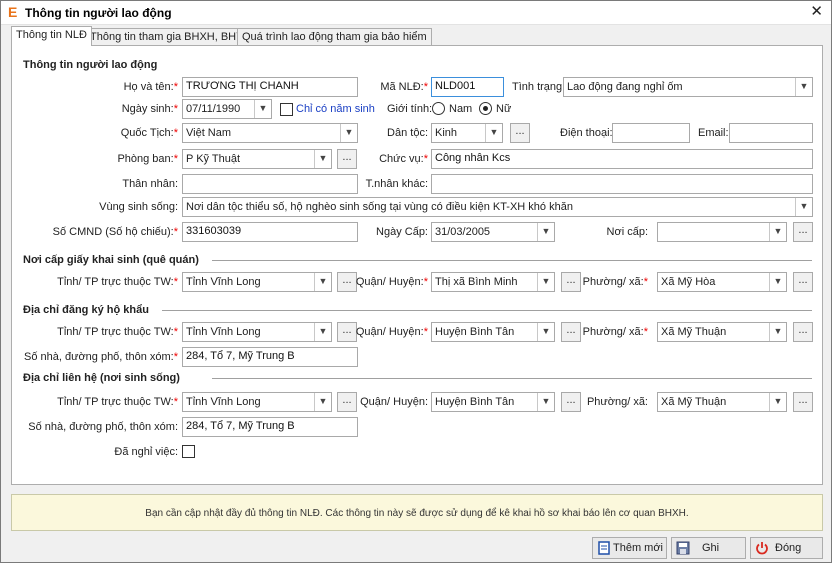 Image resolution: width=832 pixels, height=563 pixels. What do you see at coordinates (147, 159) in the screenshot?
I see `phong-ban-label: Phòng ban:*` at bounding box center [147, 159].